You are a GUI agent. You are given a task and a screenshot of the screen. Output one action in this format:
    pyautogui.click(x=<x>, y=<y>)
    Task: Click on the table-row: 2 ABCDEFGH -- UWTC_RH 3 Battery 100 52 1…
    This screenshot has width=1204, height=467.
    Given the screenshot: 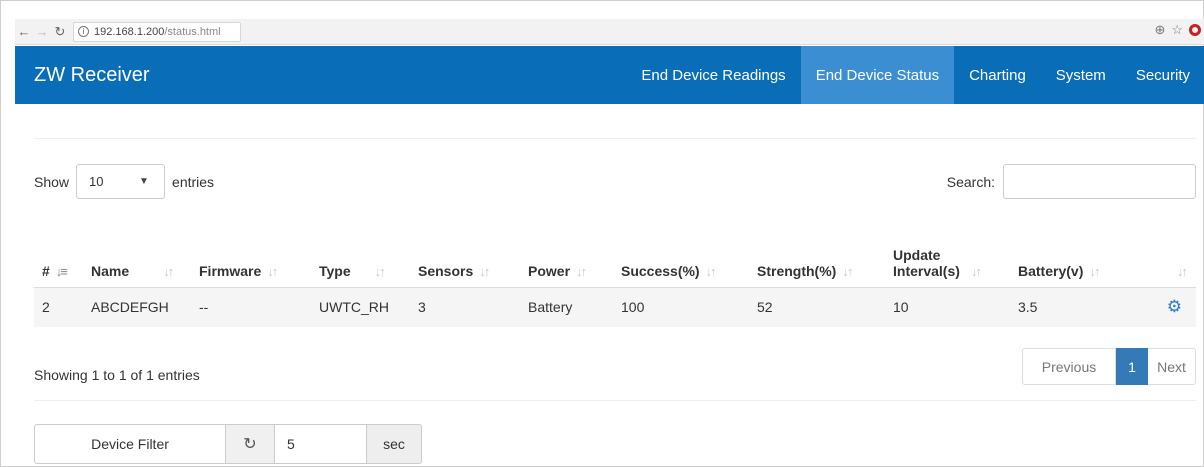 What is the action you would take?
    pyautogui.click(x=615, y=307)
    